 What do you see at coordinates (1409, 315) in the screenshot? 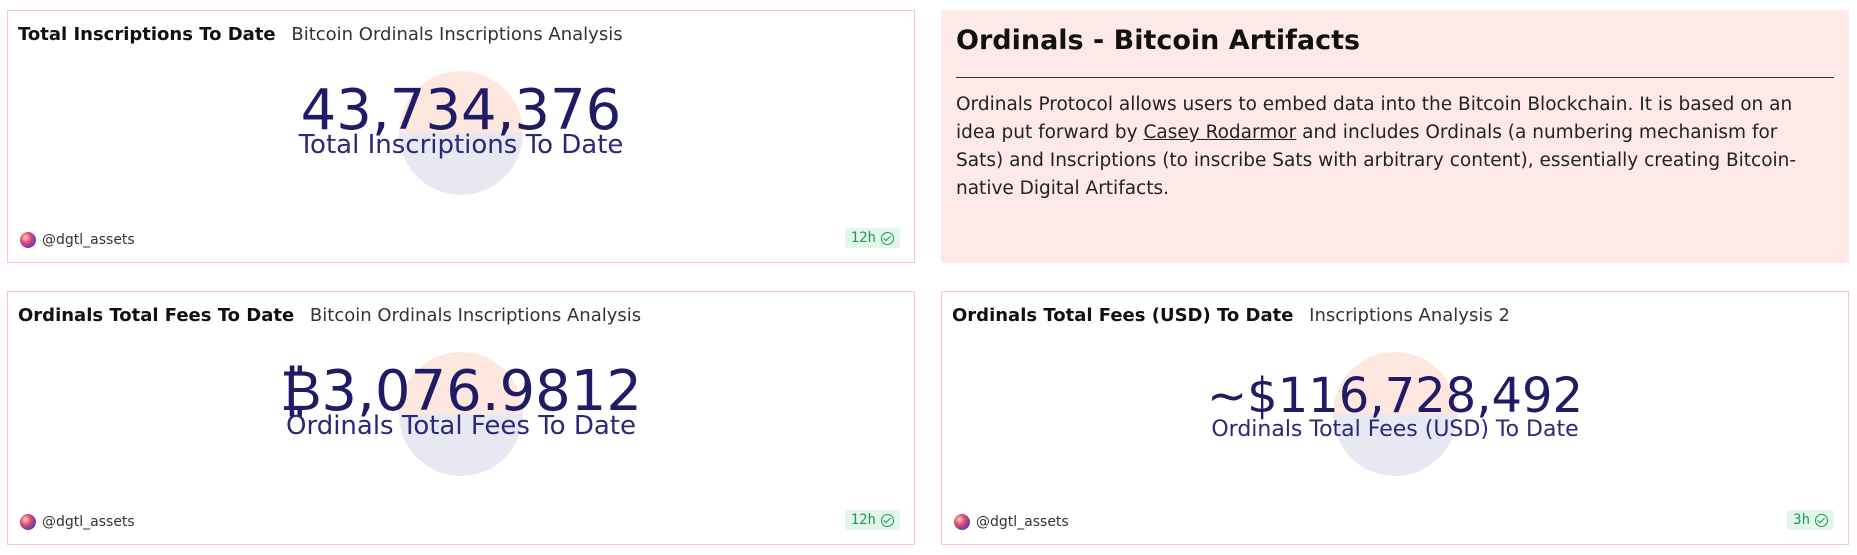
I see `card-subtitle: Inscriptions Analysis 2` at bounding box center [1409, 315].